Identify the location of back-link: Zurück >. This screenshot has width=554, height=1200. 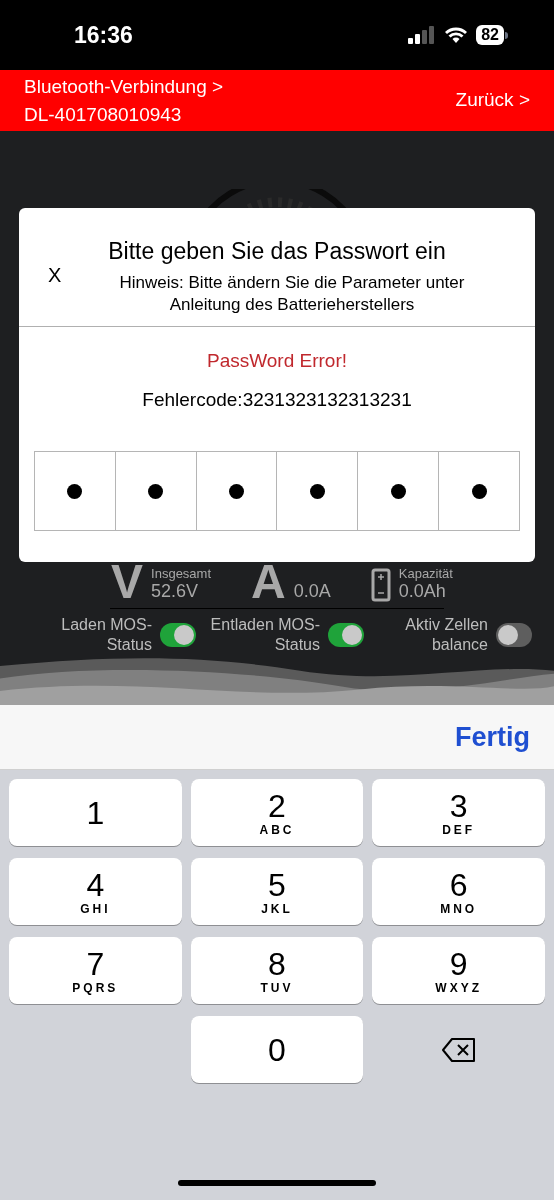
(492, 100).